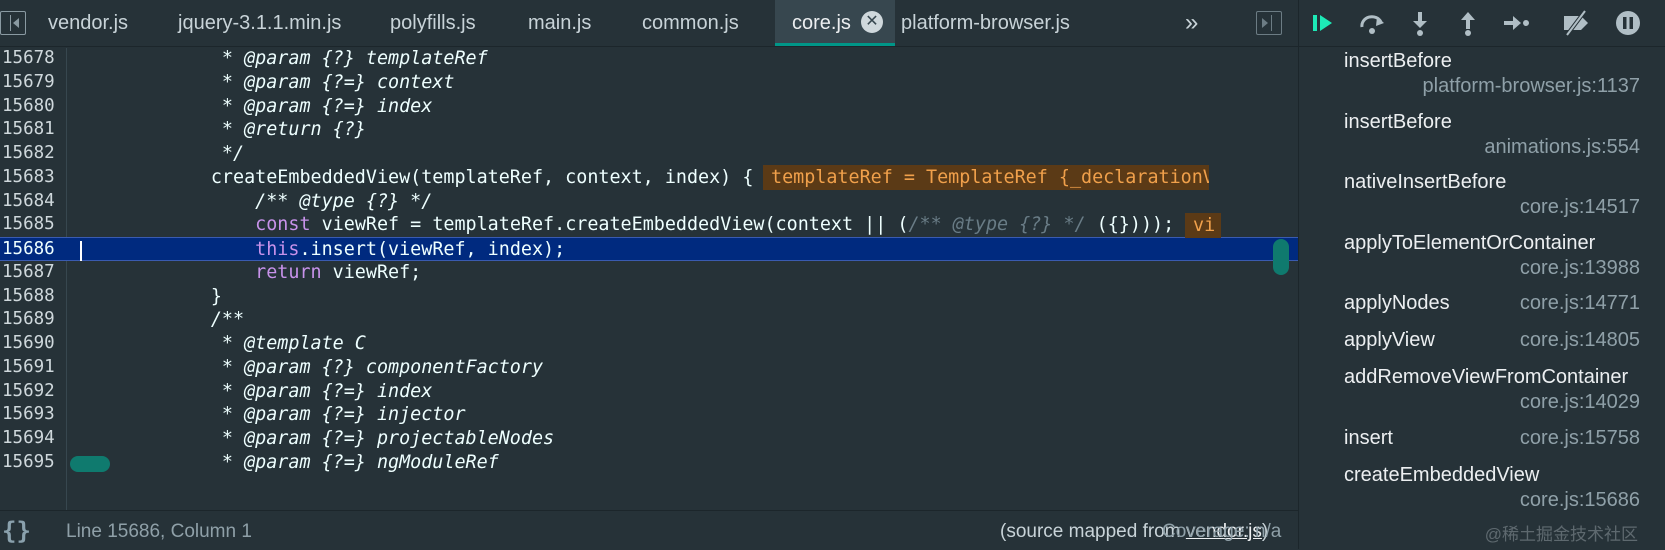 The width and height of the screenshot is (1665, 550). I want to click on code-text: * @param {?} templateRef, so click(283, 58).